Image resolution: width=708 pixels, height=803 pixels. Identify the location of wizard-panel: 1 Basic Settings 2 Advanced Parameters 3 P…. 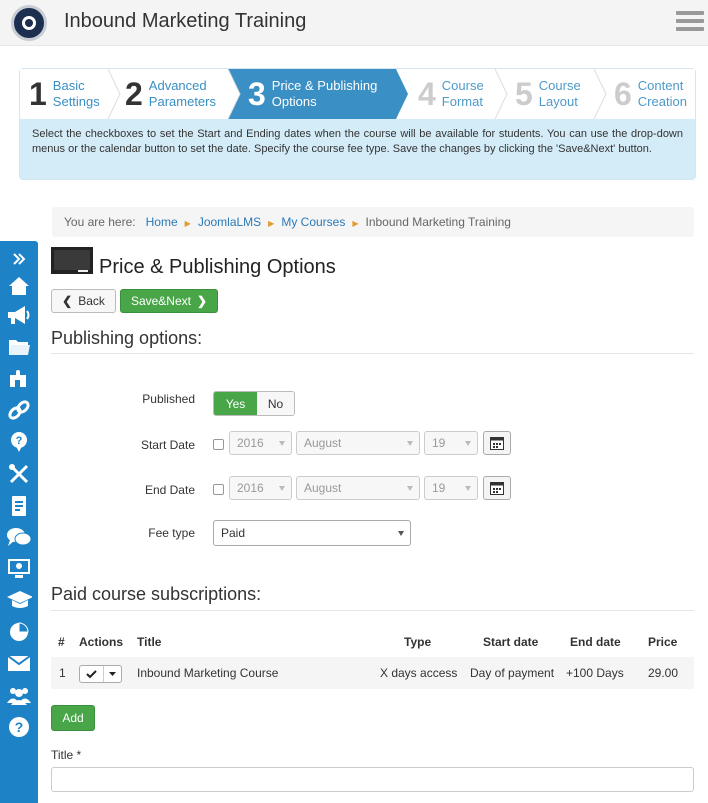
(357, 124).